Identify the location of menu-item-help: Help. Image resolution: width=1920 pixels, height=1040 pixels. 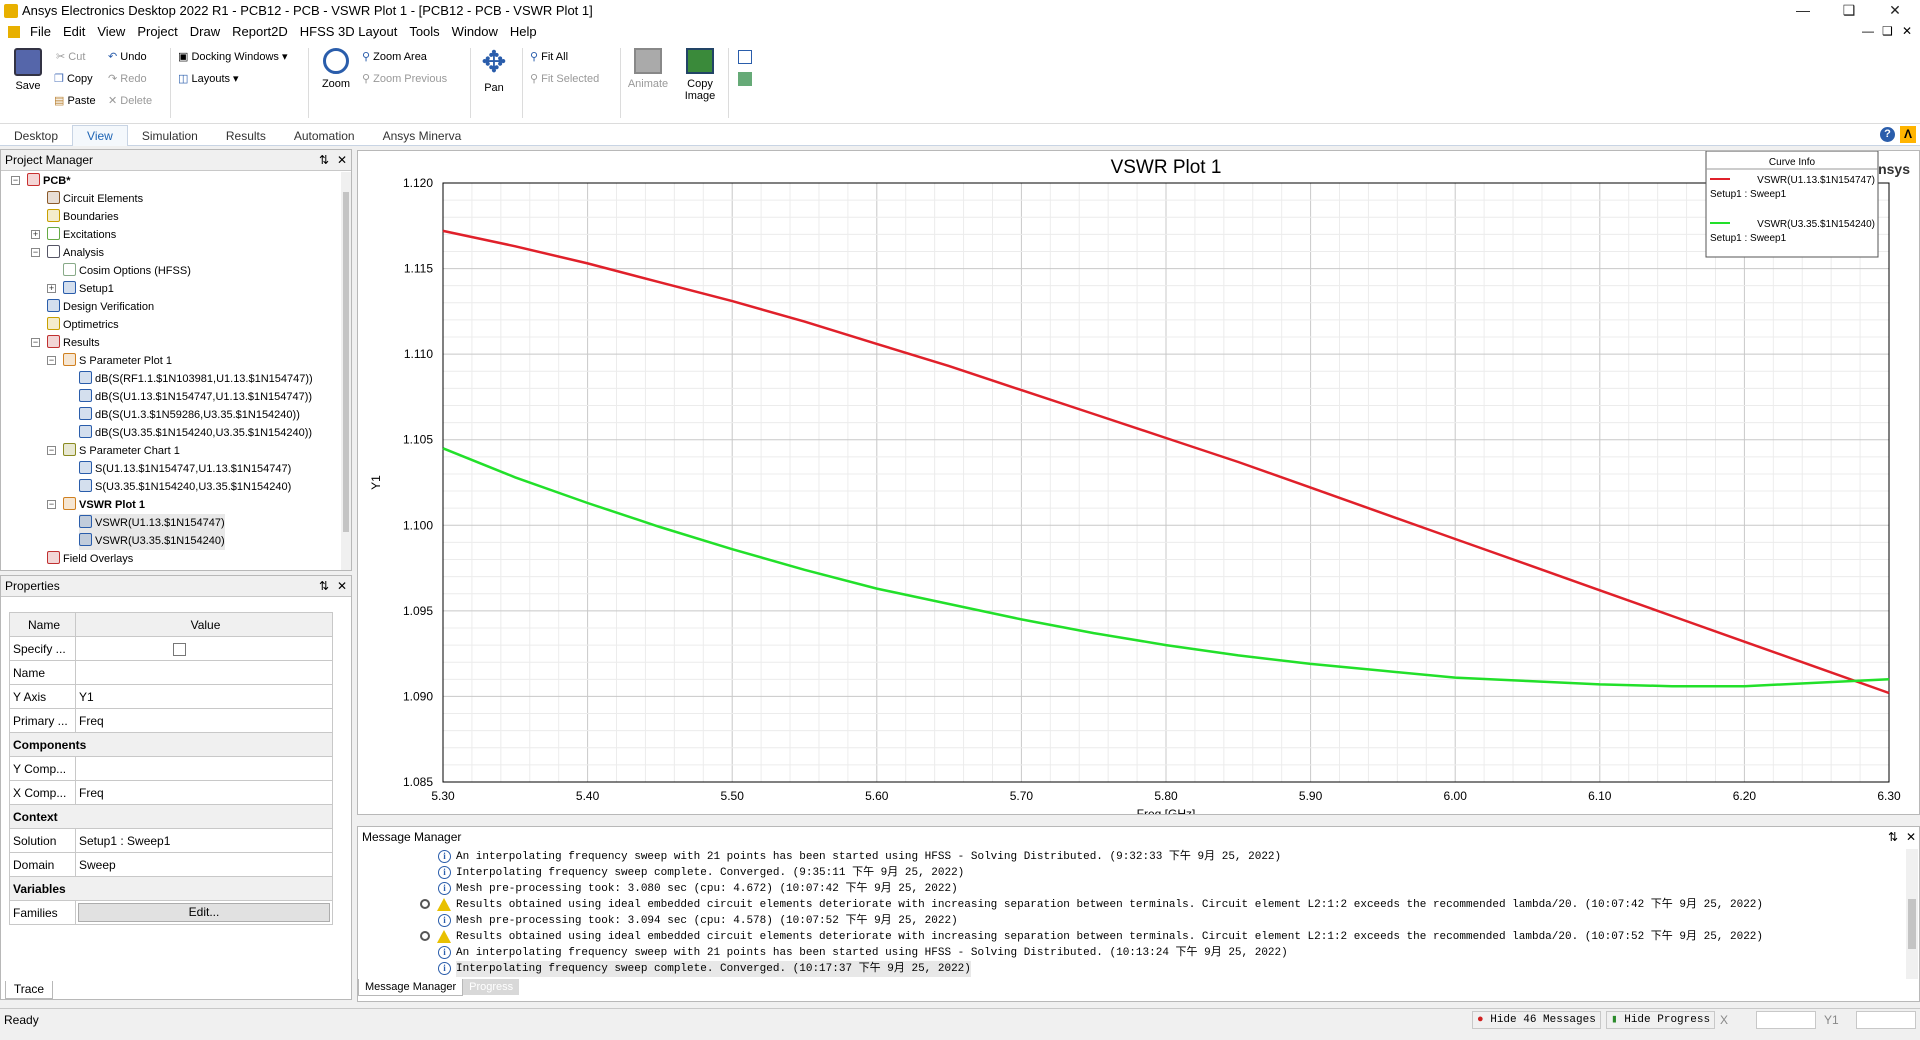
(523, 31).